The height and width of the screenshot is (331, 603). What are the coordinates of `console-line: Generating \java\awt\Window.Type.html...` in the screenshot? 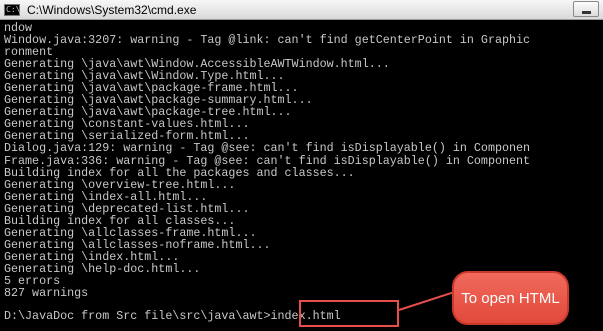 It's located at (144, 76).